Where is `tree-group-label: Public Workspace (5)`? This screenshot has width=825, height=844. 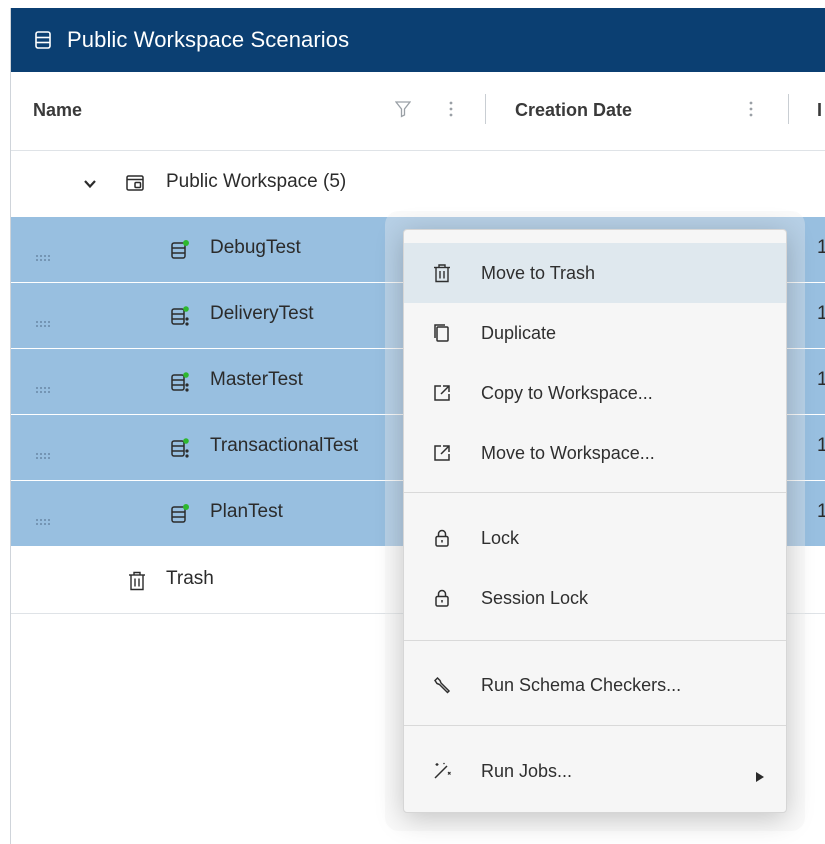 tree-group-label: Public Workspace (5) is located at coordinates (256, 181).